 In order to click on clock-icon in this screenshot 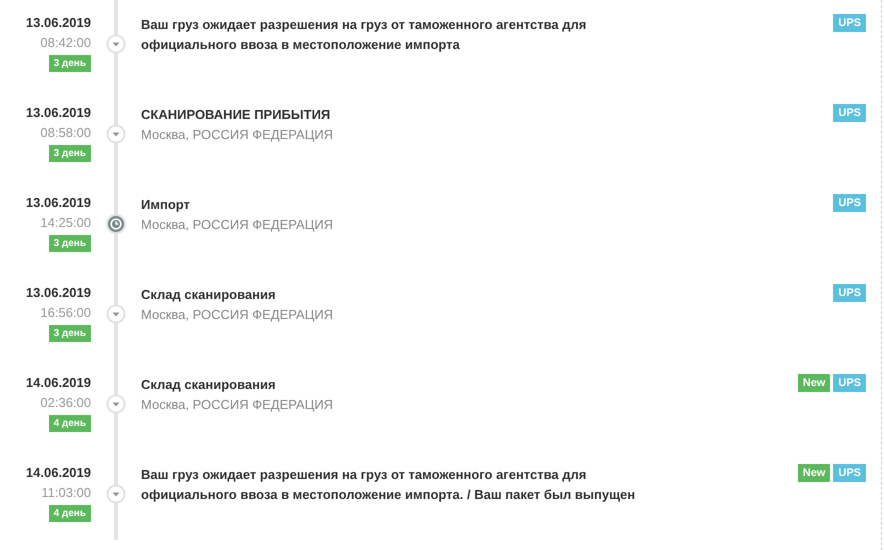, I will do `click(116, 224)`.